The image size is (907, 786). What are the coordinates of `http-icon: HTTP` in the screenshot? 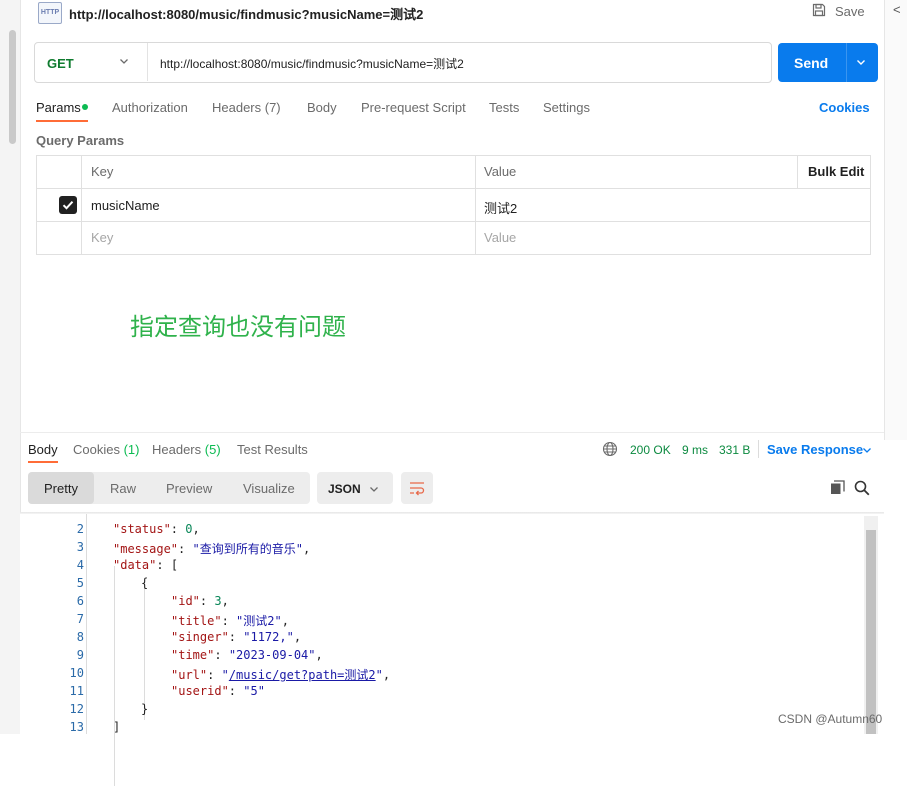 It's located at (50, 13).